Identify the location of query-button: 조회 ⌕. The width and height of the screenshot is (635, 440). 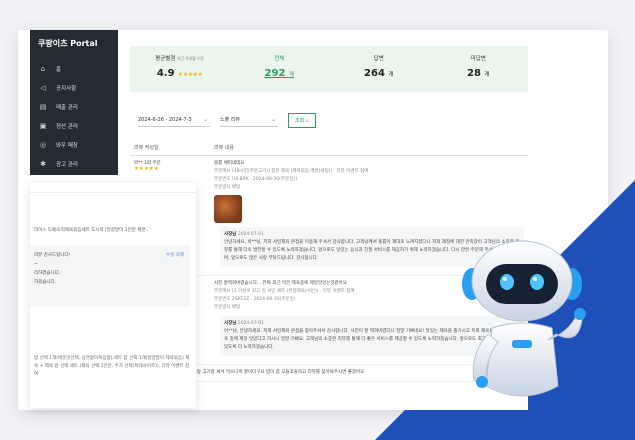
(302, 120).